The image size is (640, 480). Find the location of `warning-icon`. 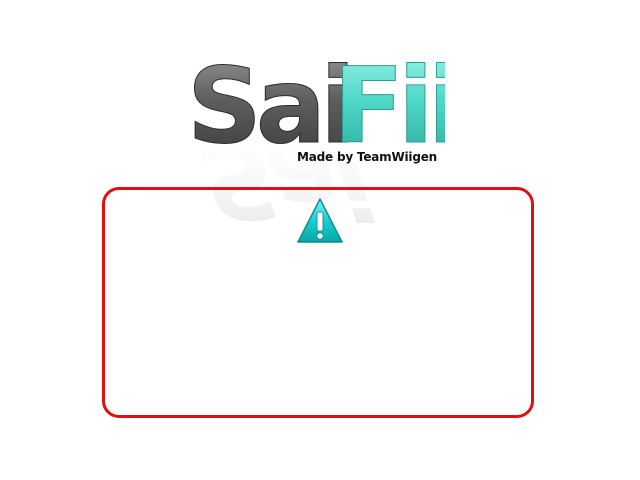

warning-icon is located at coordinates (320, 221).